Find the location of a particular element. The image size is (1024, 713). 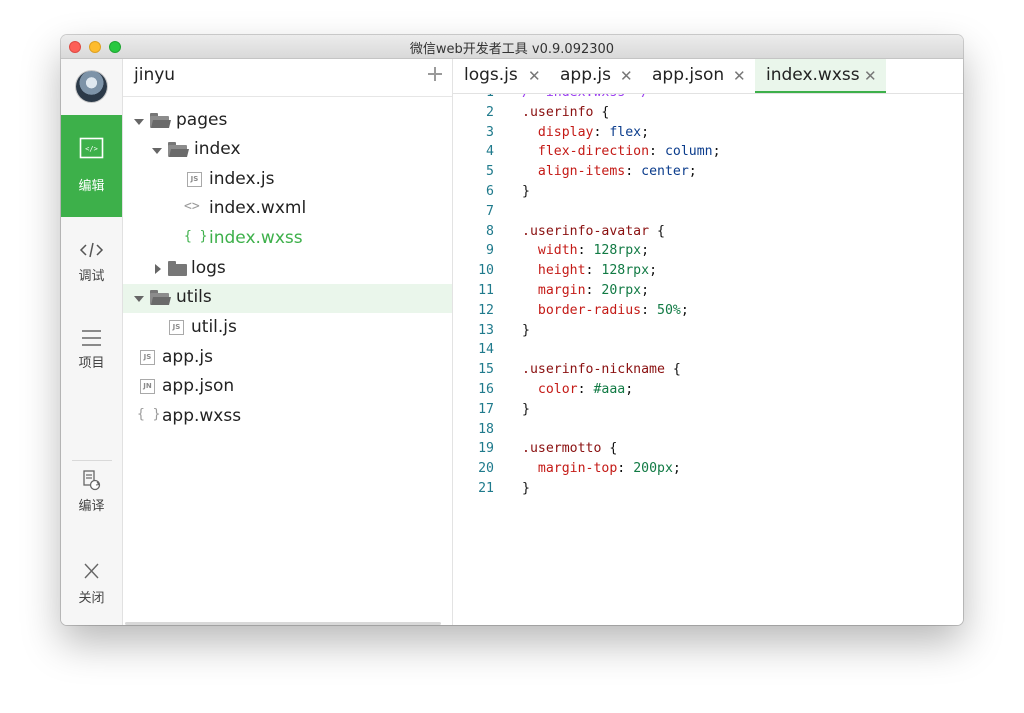

line-number: 13 is located at coordinates (486, 330).